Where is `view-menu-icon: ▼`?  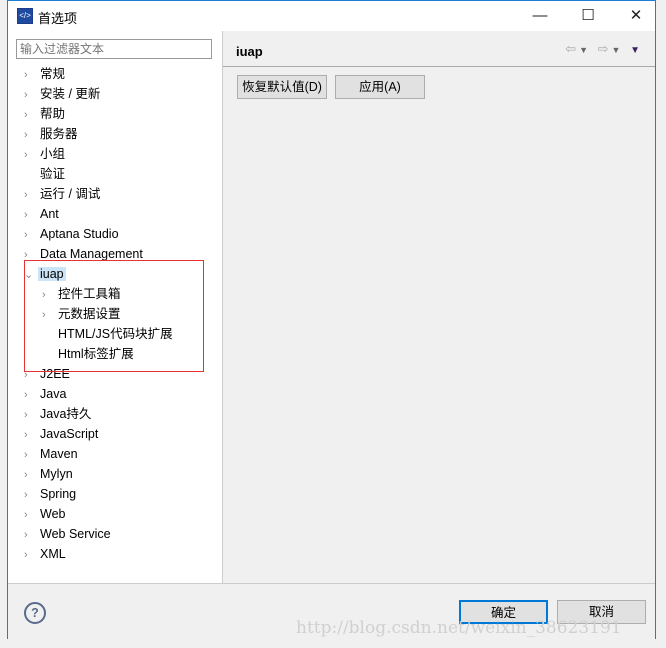 view-menu-icon: ▼ is located at coordinates (636, 50).